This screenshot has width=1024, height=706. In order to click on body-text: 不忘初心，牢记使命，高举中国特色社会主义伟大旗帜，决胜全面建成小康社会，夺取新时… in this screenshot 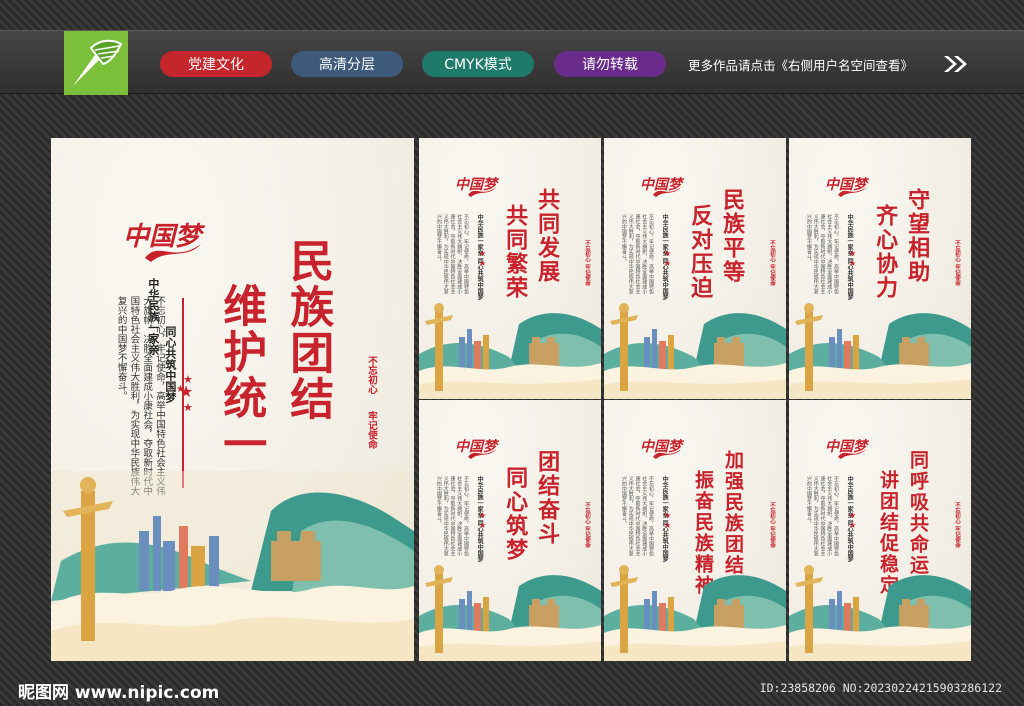, I will do `click(140, 396)`.